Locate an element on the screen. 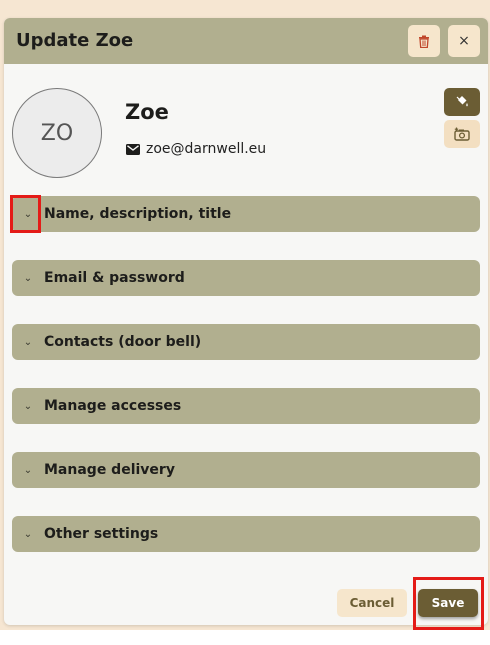  add-photo-icon is located at coordinates (462, 134).